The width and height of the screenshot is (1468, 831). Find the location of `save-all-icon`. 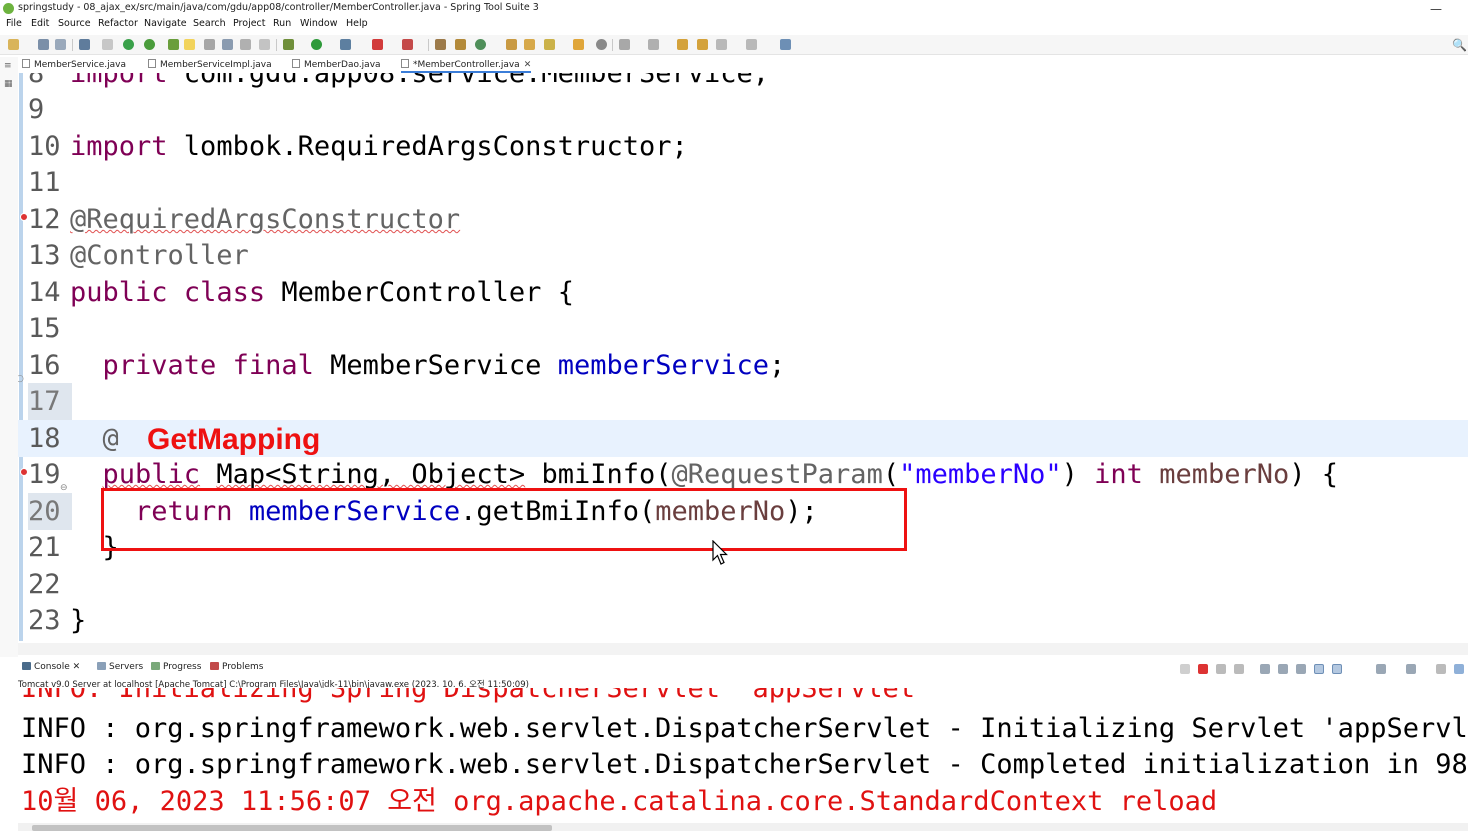

save-all-icon is located at coordinates (60, 44).